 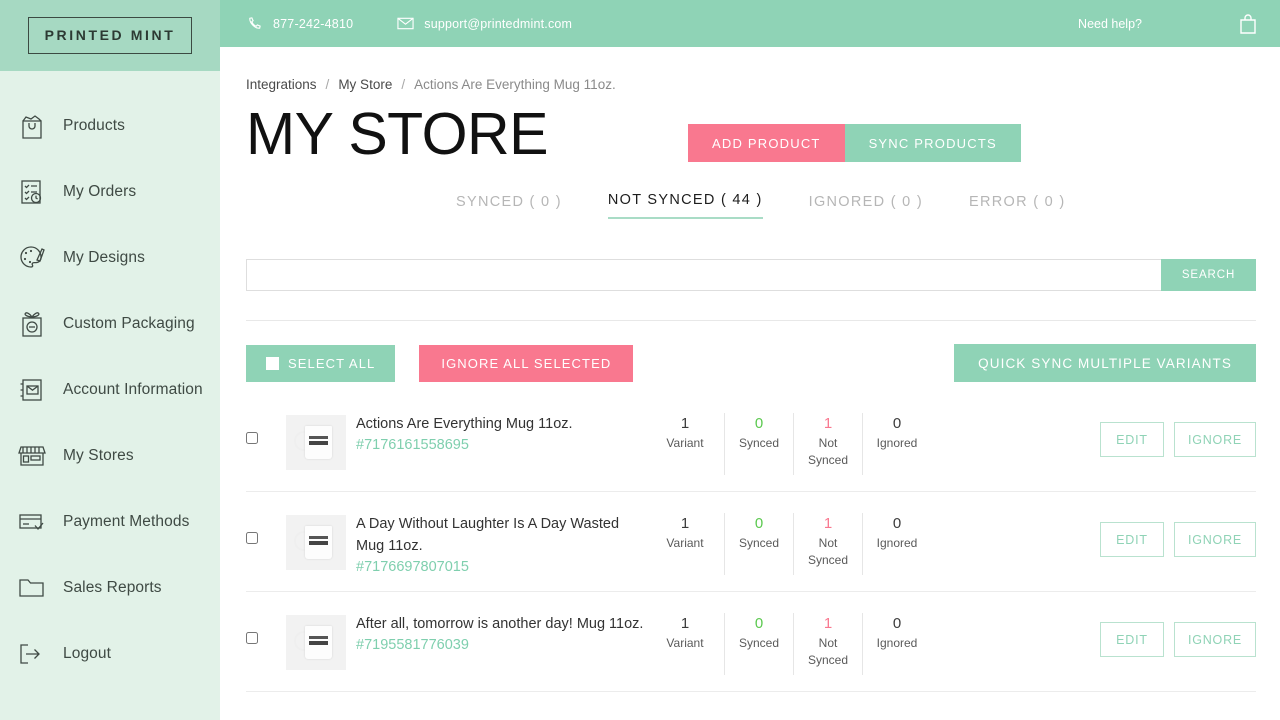 I want to click on breadcrumb-item-current: Actions Are Everything Mug 11oz., so click(x=515, y=84).